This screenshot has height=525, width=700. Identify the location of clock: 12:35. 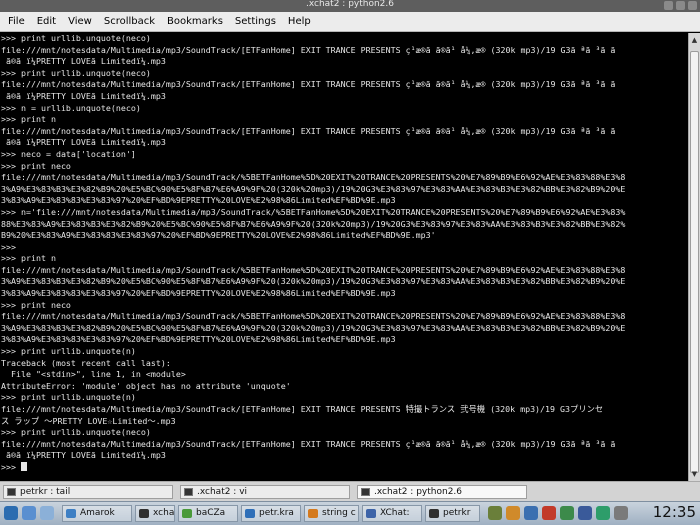
(674, 512).